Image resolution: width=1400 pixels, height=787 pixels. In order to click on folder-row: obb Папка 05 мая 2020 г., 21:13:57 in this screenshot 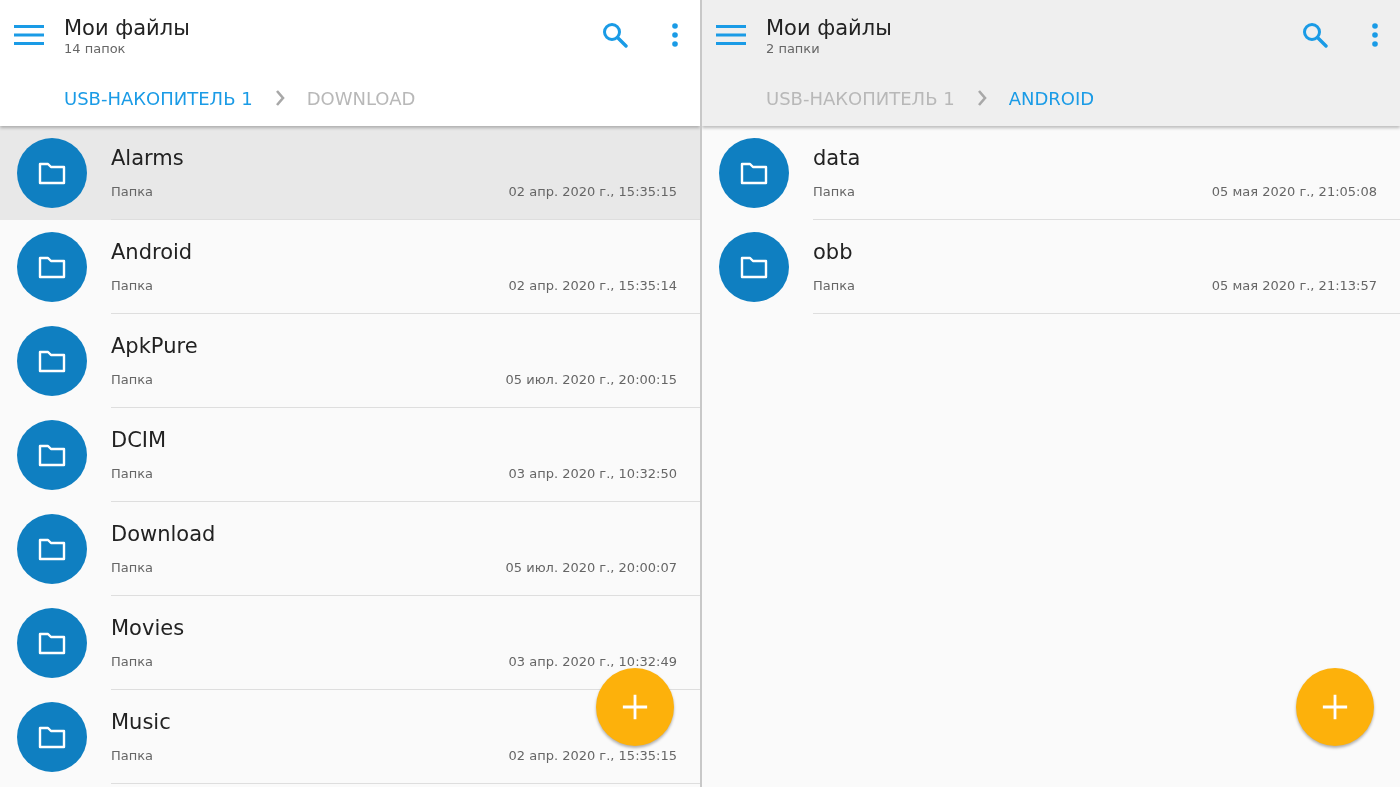, I will do `click(1051, 267)`.